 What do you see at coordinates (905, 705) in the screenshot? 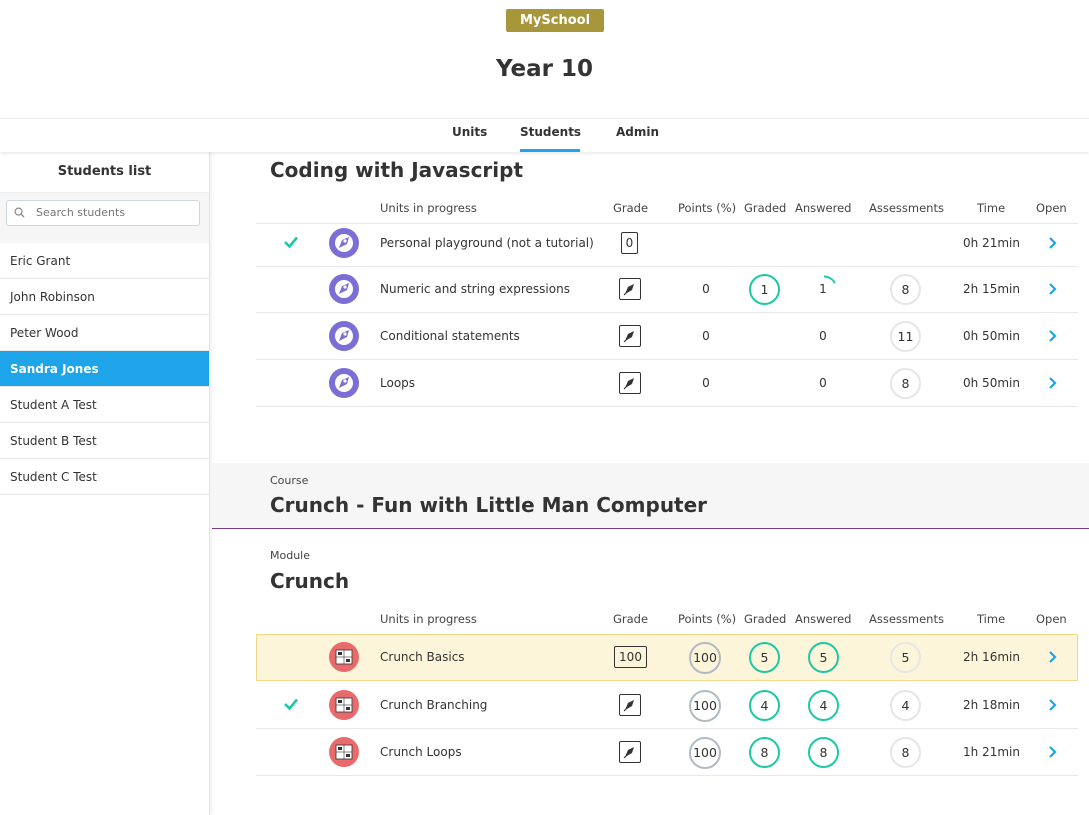
I see `assessments-value: 4` at bounding box center [905, 705].